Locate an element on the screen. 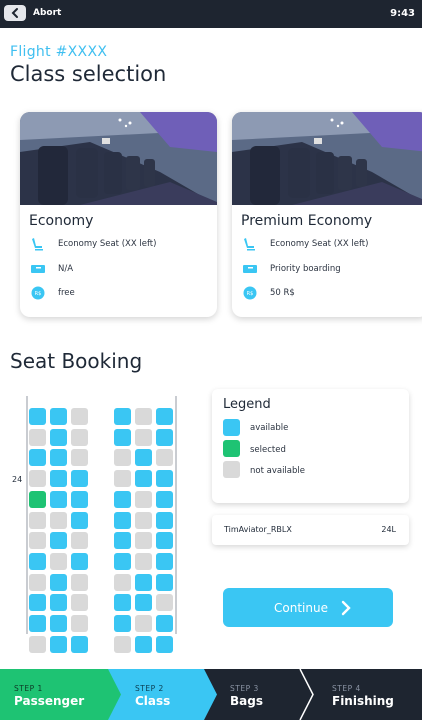  boarding-feature: Priority boarding is located at coordinates (332, 270).